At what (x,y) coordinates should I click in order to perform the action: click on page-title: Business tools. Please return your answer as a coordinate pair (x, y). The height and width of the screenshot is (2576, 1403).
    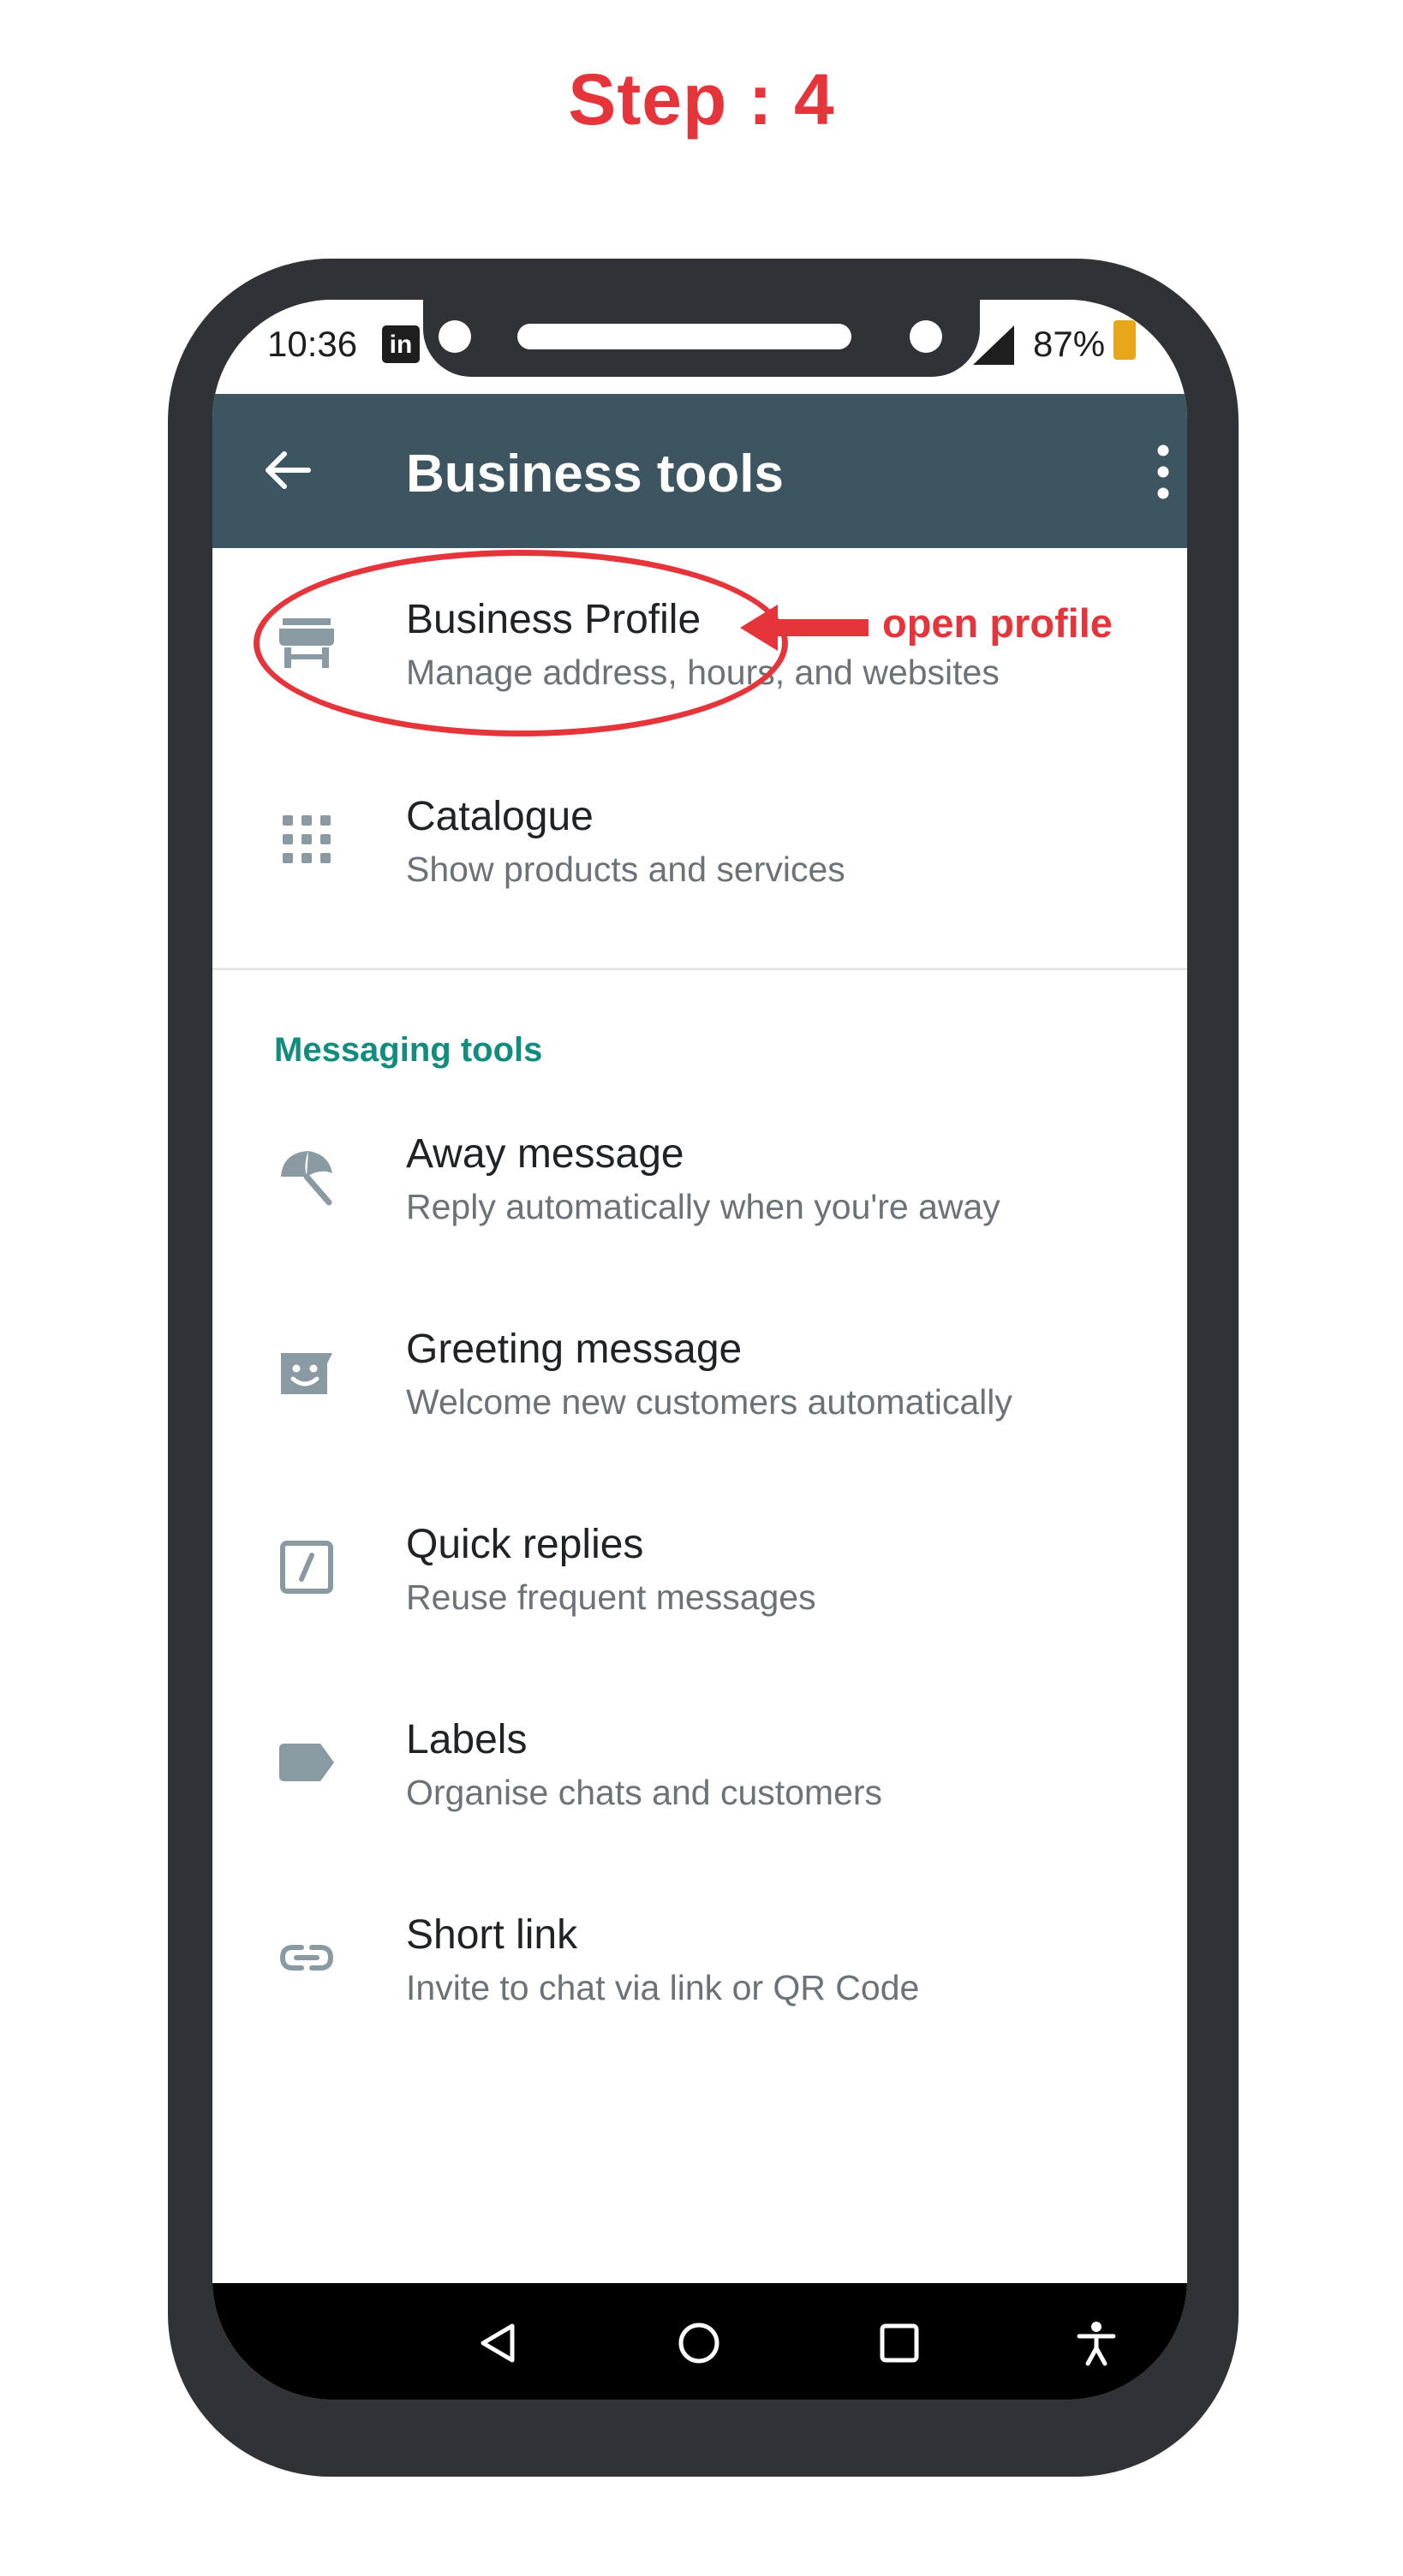
    Looking at the image, I should click on (595, 474).